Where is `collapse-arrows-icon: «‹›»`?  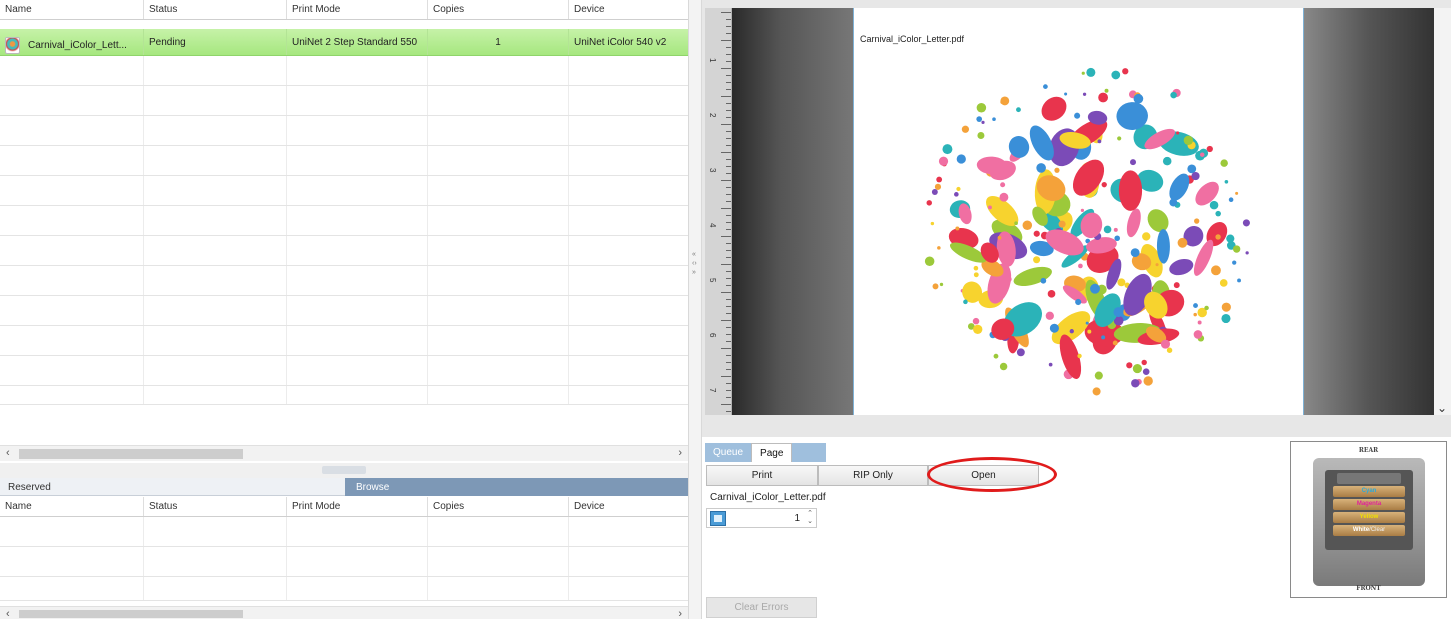 collapse-arrows-icon: «‹›» is located at coordinates (694, 263).